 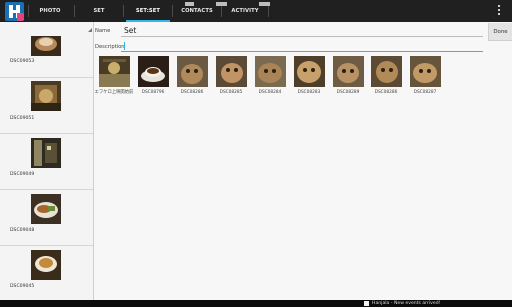 I want to click on name-field: Set, so click(x=130, y=30).